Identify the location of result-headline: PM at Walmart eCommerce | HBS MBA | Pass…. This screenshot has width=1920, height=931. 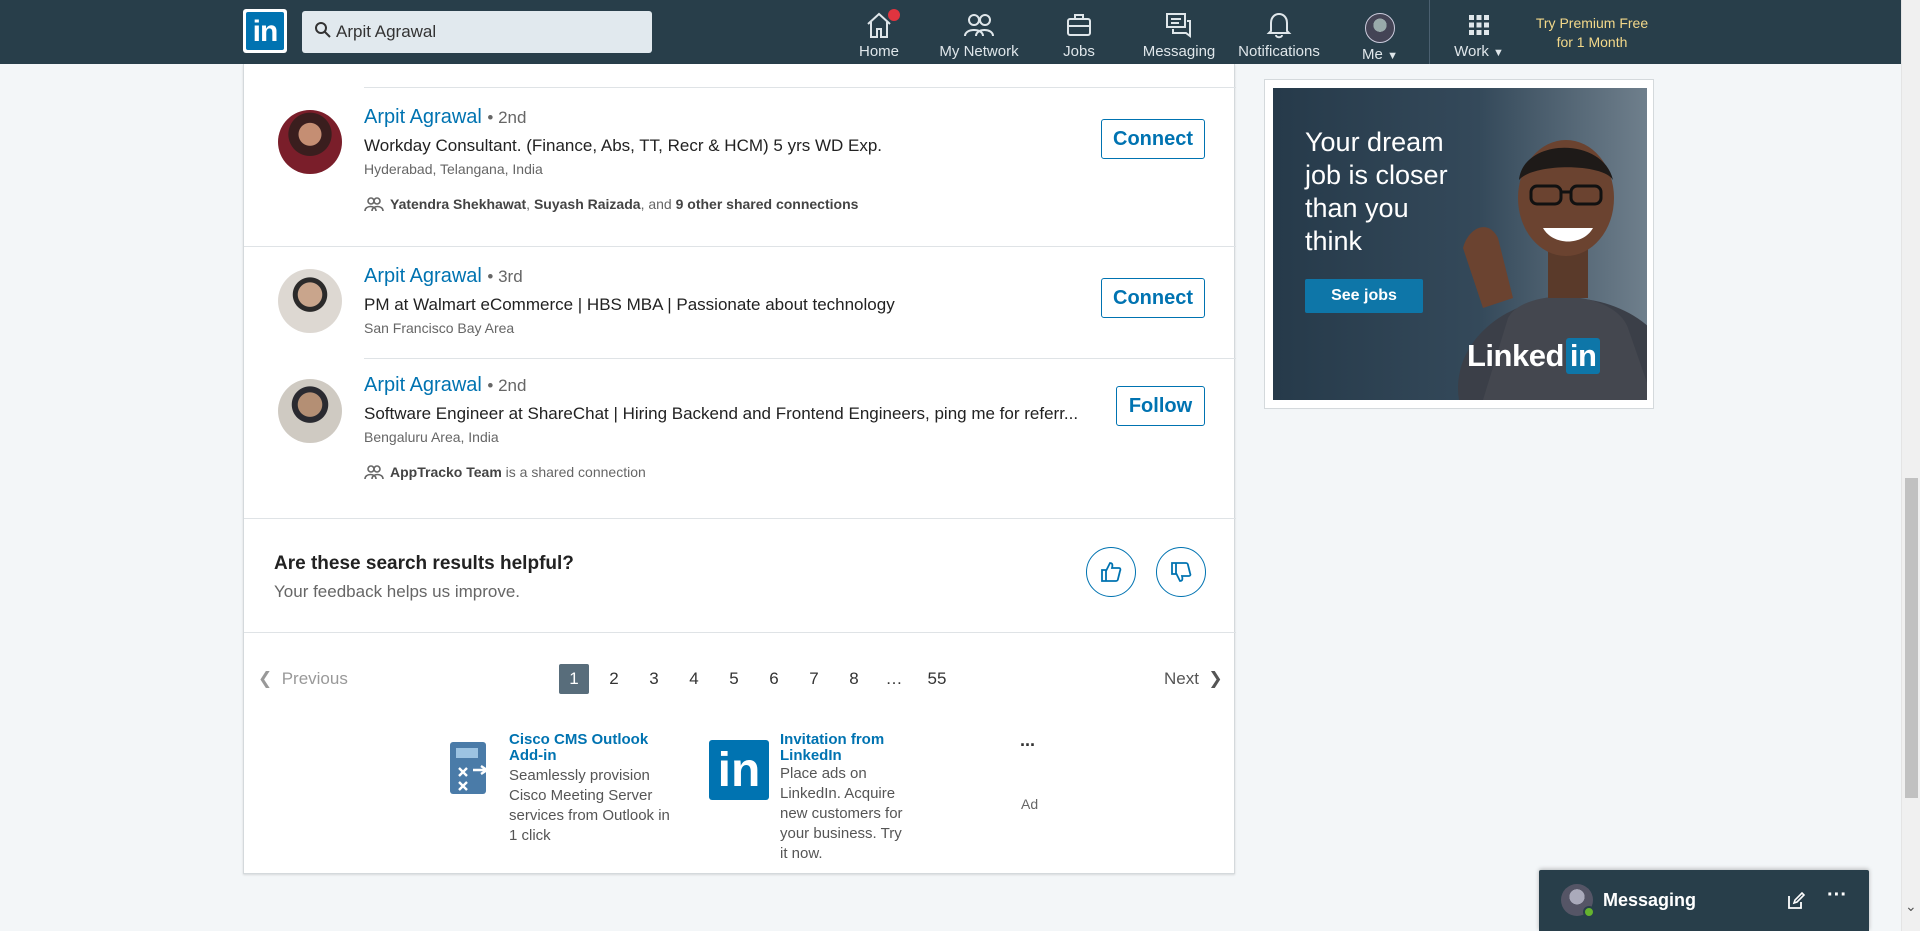
(629, 304).